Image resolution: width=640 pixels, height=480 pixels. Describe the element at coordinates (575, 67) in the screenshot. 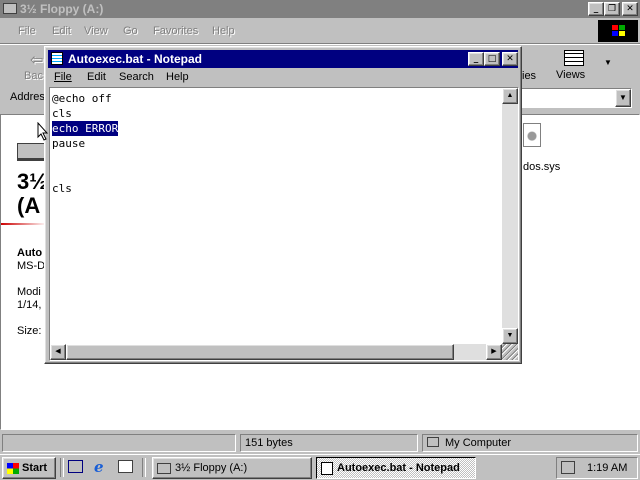

I see `views-button: Views` at that location.